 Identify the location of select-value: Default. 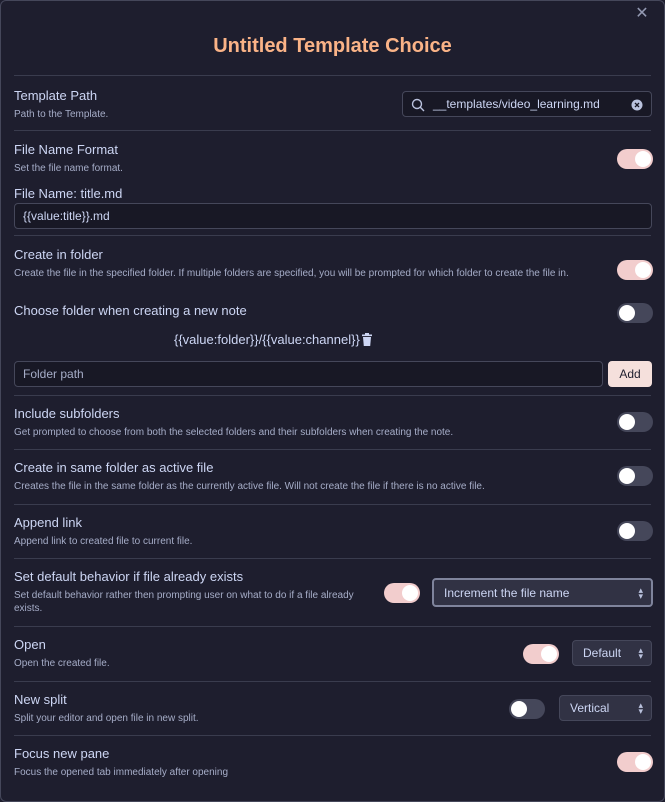
(602, 653).